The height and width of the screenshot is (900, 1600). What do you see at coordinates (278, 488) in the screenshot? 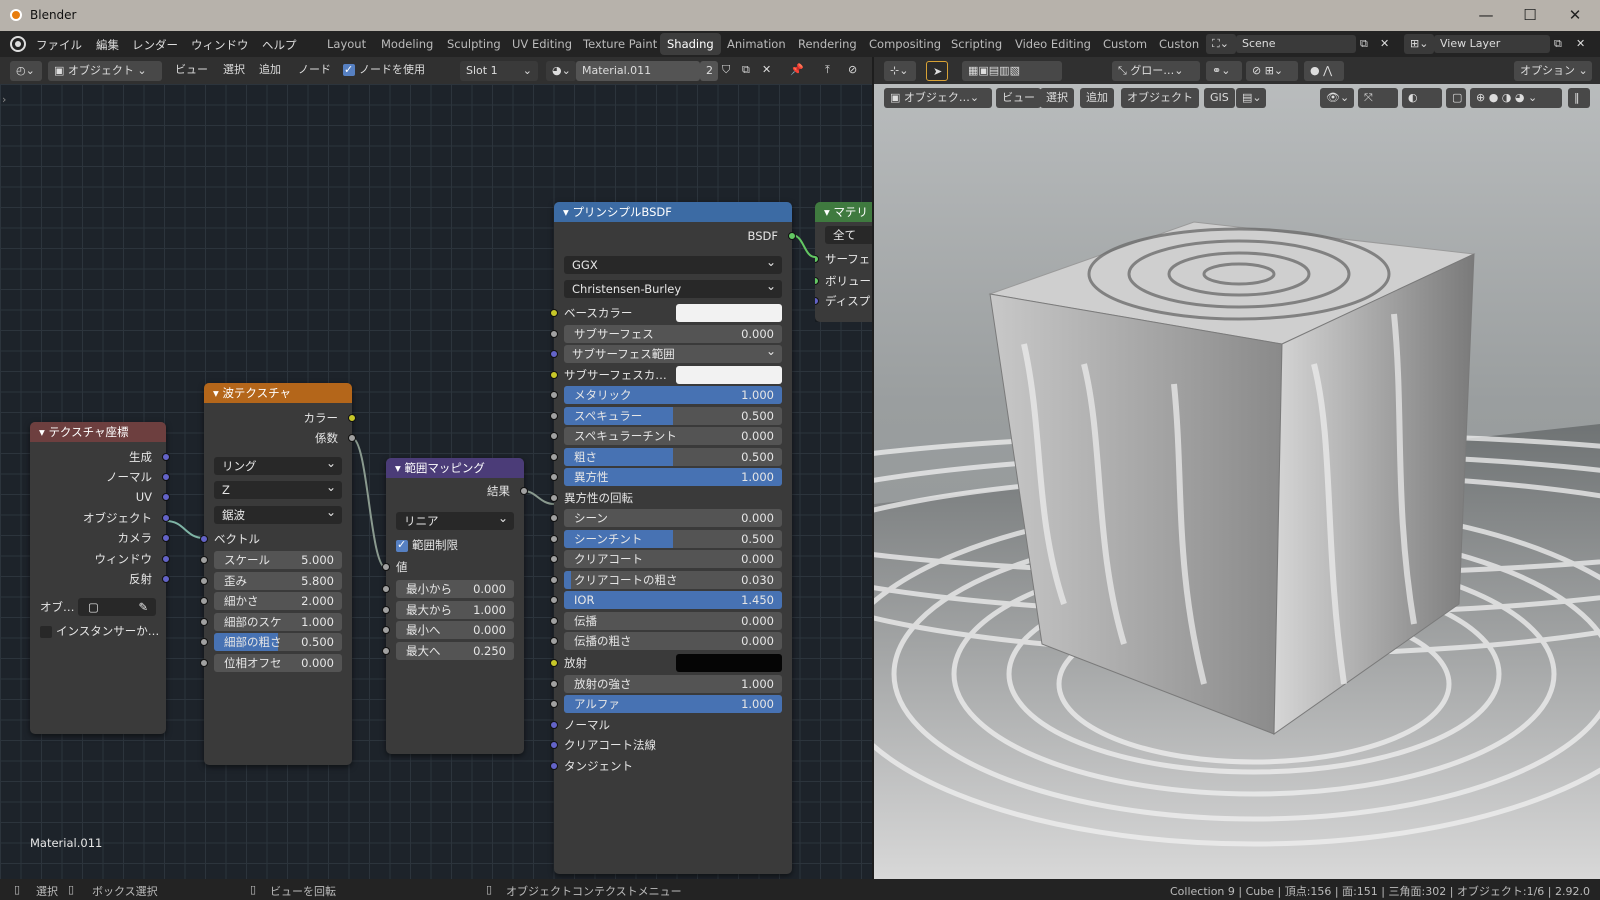
I see `wave-direction-dropdown: Z` at bounding box center [278, 488].